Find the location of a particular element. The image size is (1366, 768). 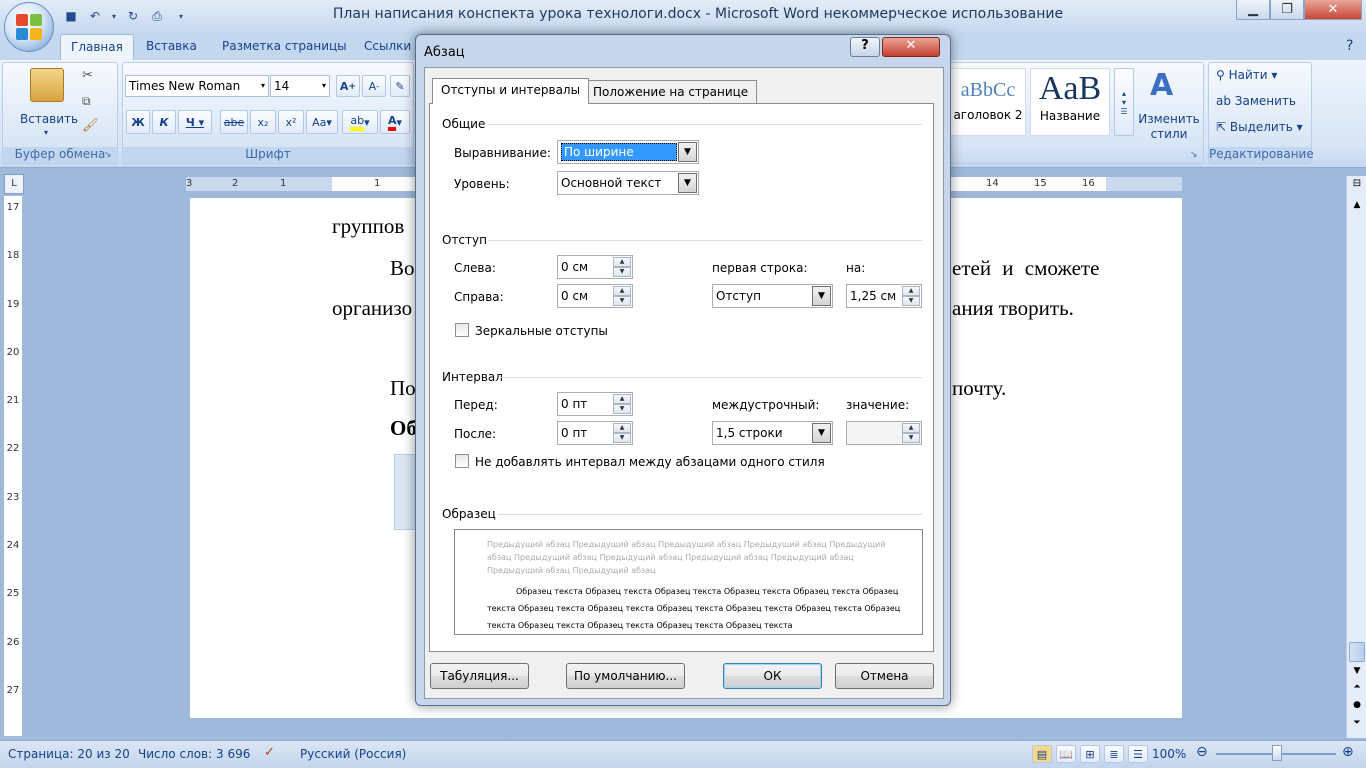

help-icon: ? is located at coordinates (1349, 46).